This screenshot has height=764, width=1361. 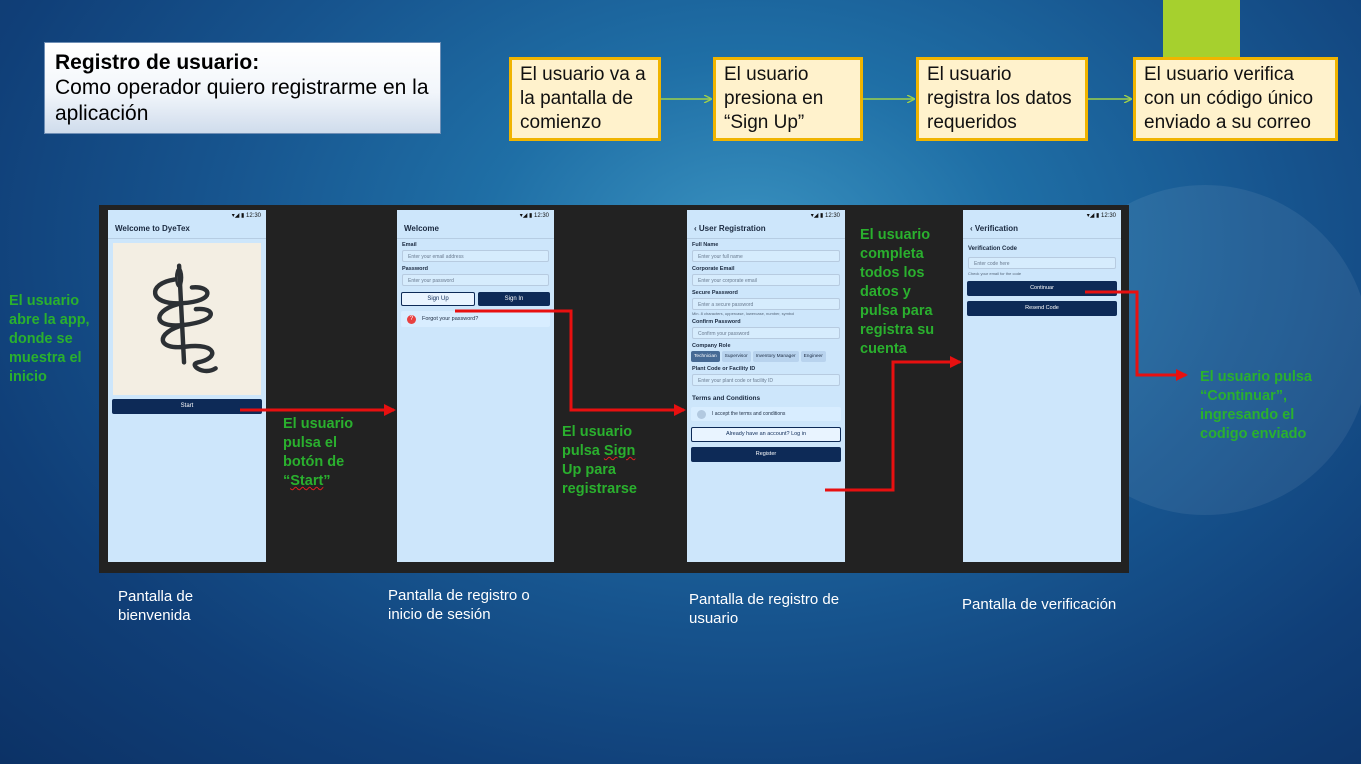 I want to click on verification-code-label: Verification Code, so click(x=993, y=249).